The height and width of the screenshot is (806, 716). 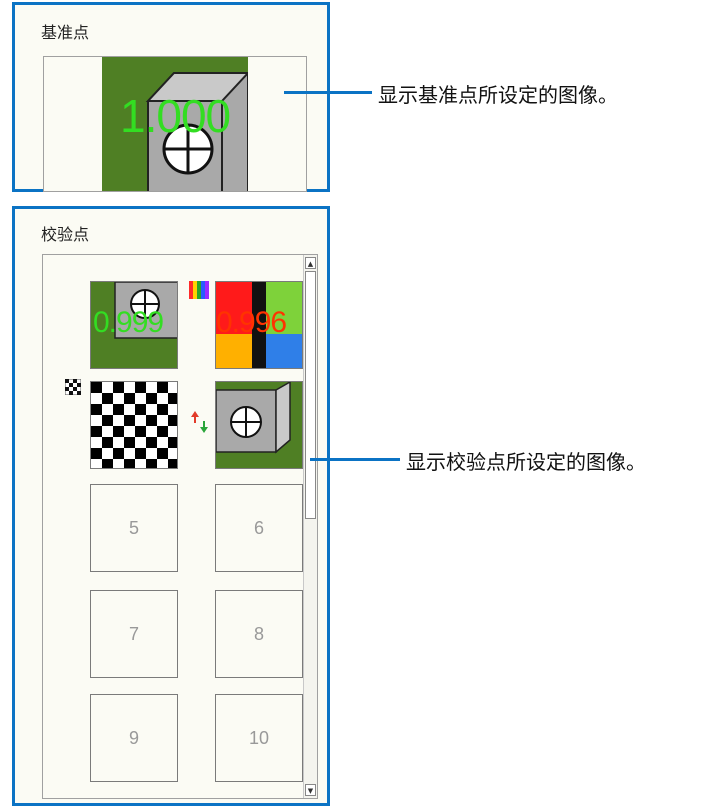 I want to click on check-slot-10: 10, so click(x=259, y=738).